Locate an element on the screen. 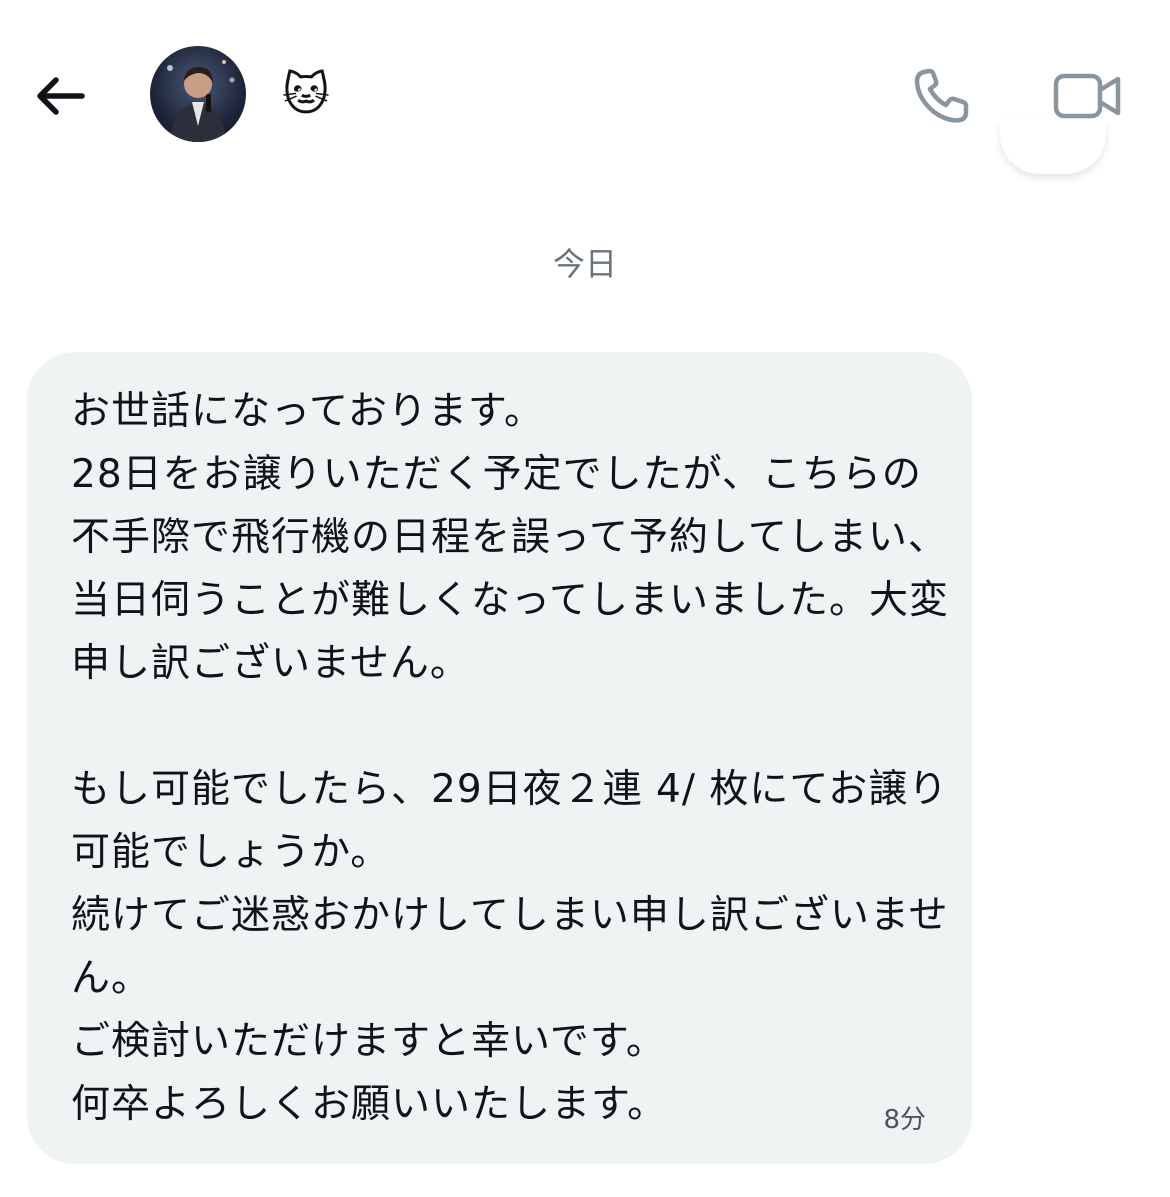 The height and width of the screenshot is (1197, 1170). arrow-left-icon is located at coordinates (61, 96).